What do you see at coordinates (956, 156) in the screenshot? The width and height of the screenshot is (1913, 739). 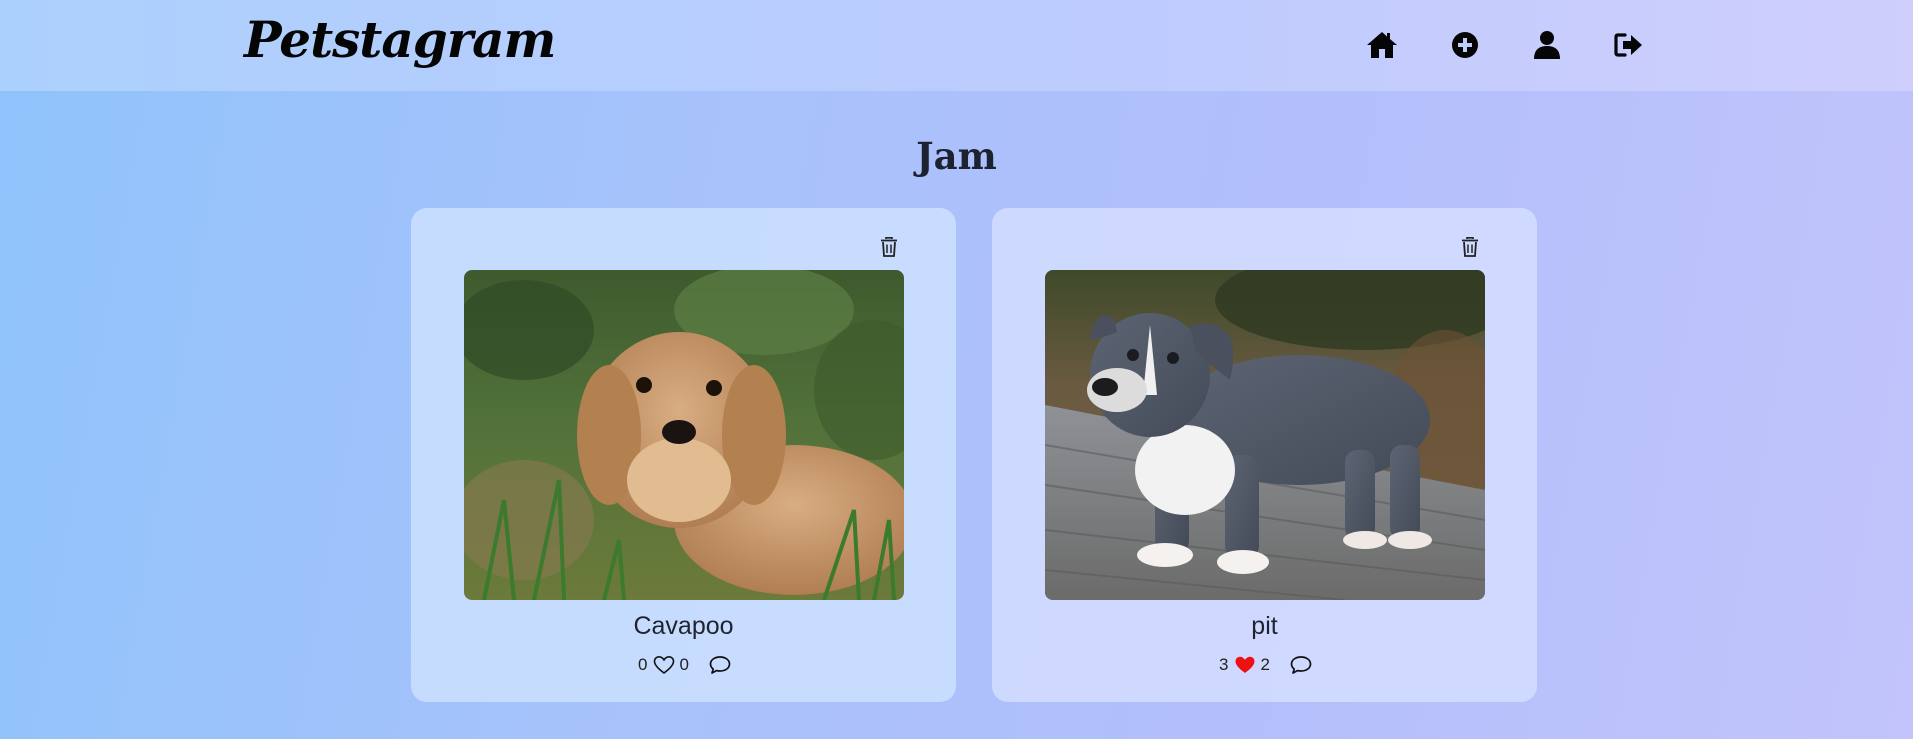 I see `profile-title: Jam` at bounding box center [956, 156].